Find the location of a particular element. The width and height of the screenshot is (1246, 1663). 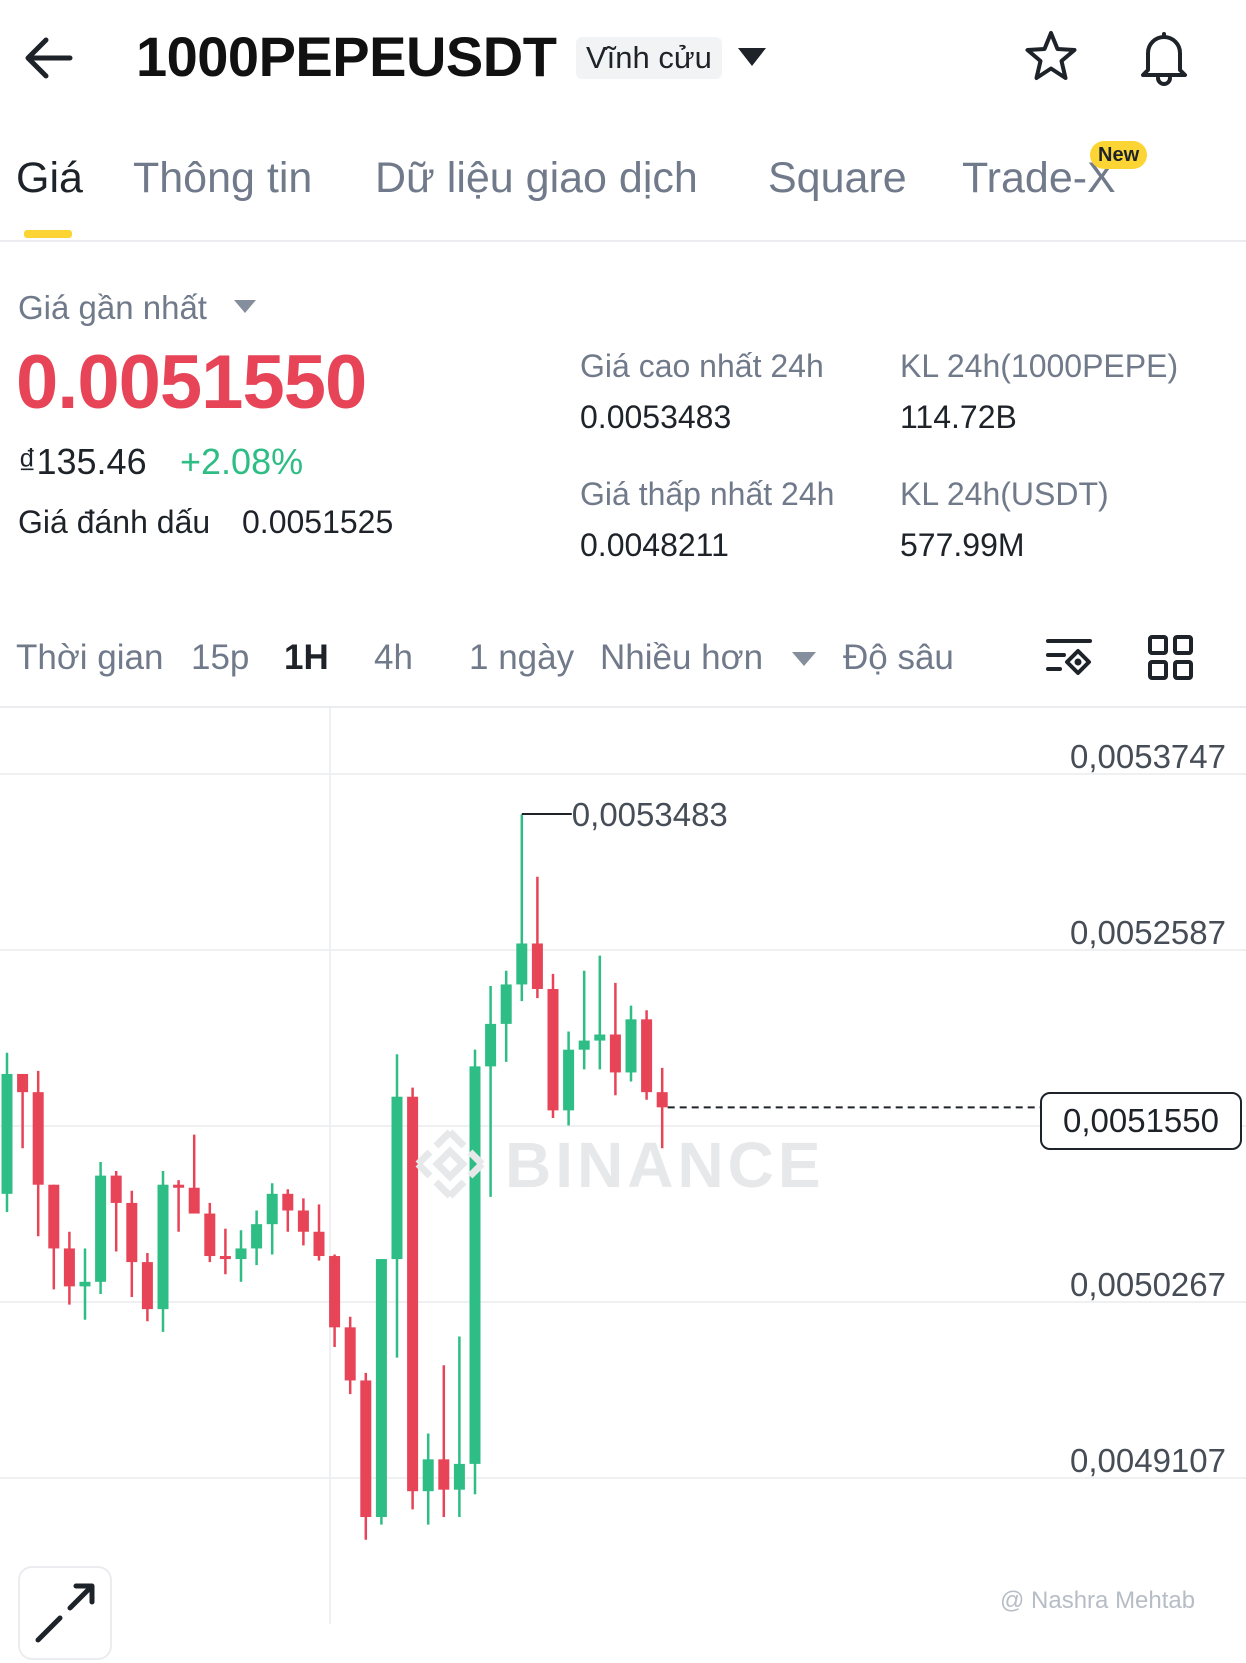

expand-icon is located at coordinates (65, 1613).